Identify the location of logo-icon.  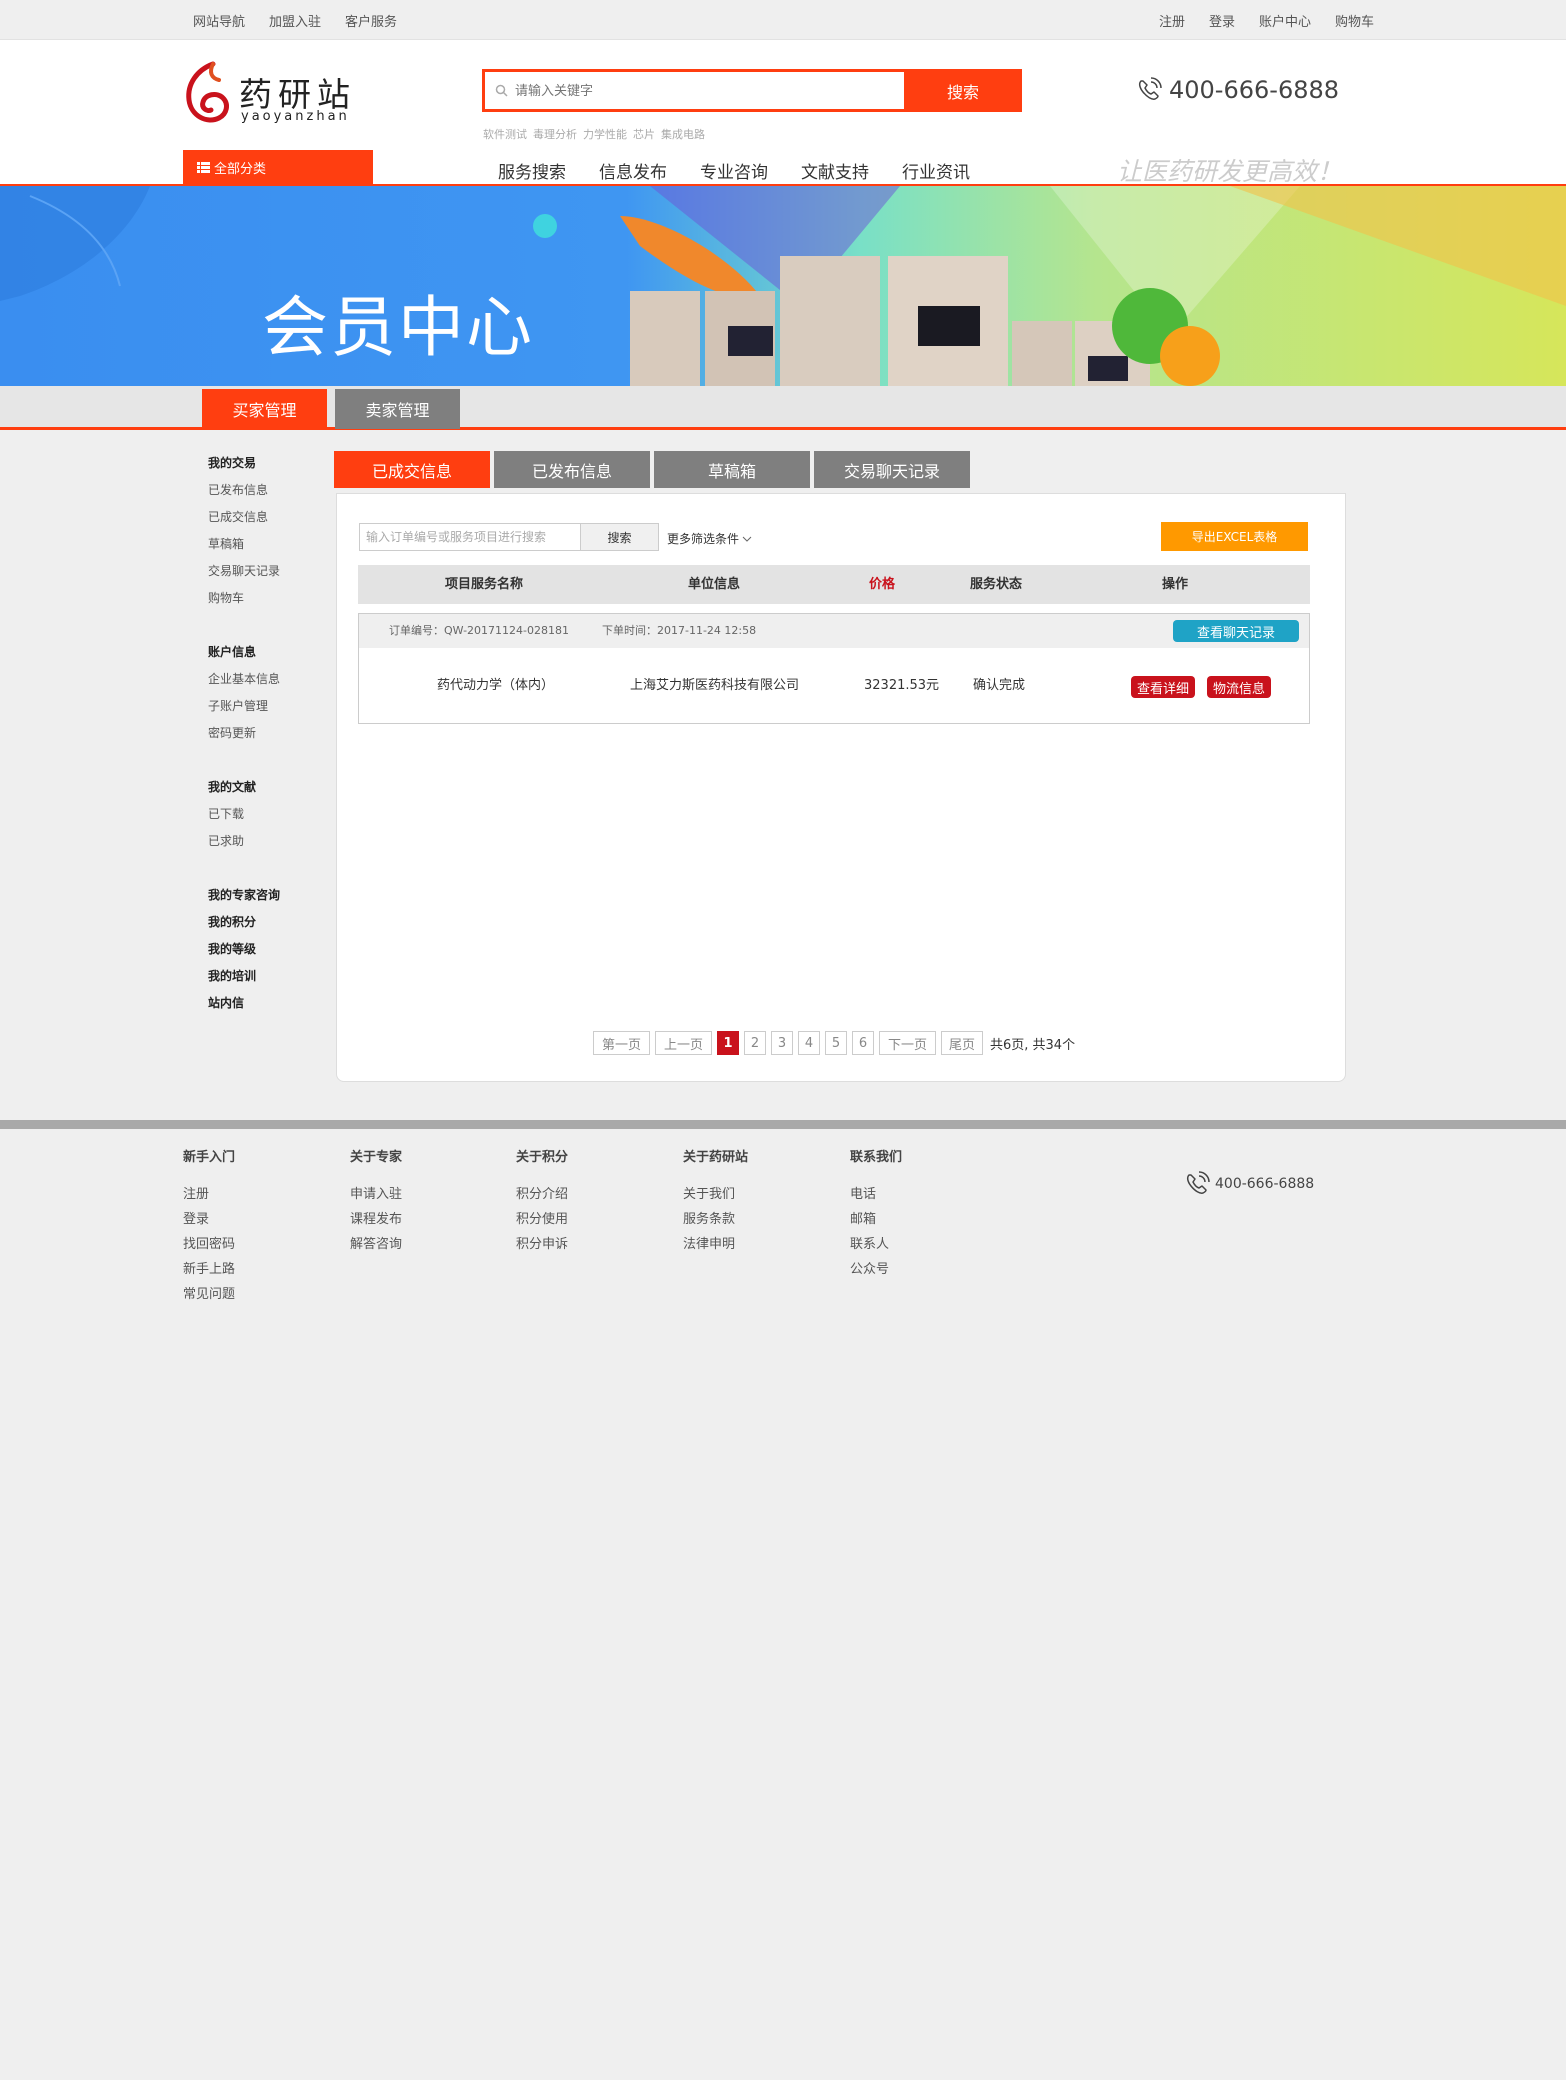
(207, 92).